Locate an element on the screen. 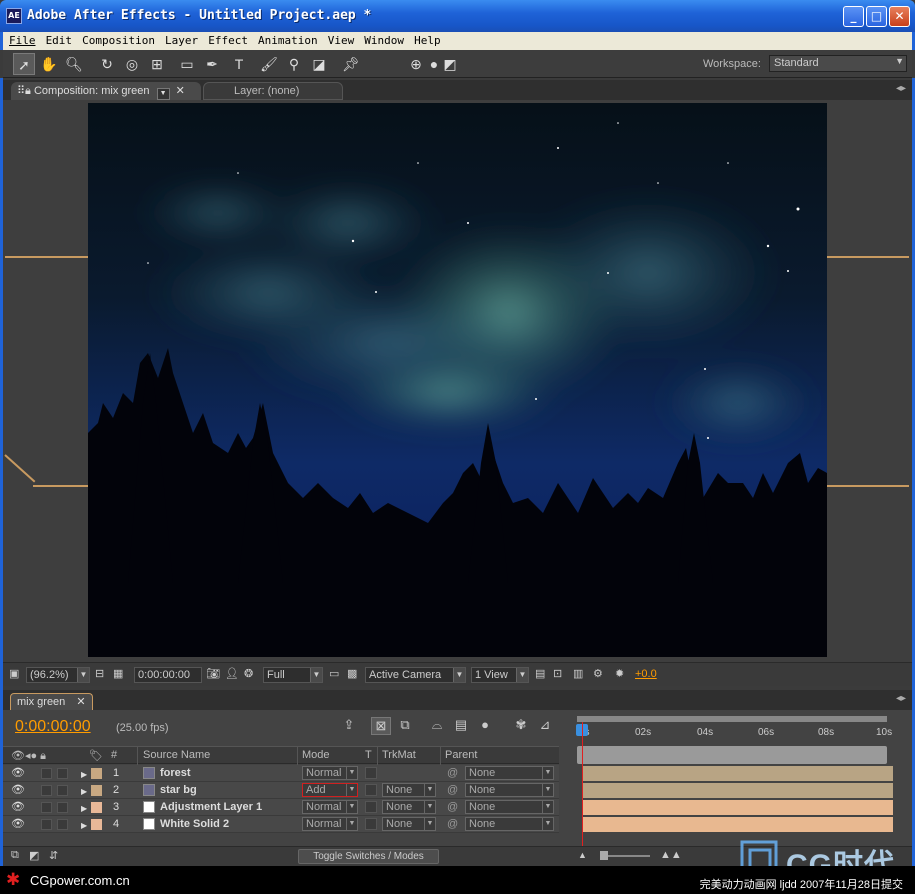 The width and height of the screenshot is (915, 894). brainstorm-icon: ✾ is located at coordinates (521, 726).